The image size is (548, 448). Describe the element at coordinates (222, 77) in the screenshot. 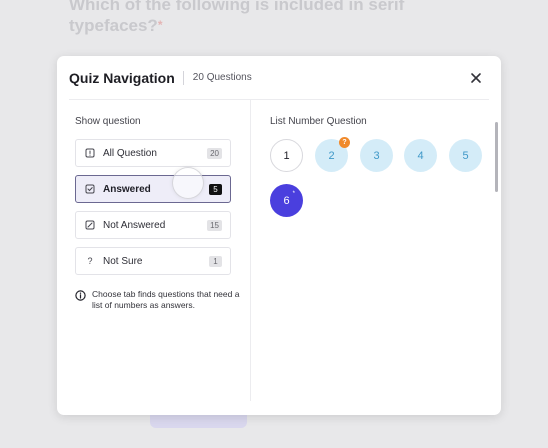

I see `question-count: 20 Questions` at that location.